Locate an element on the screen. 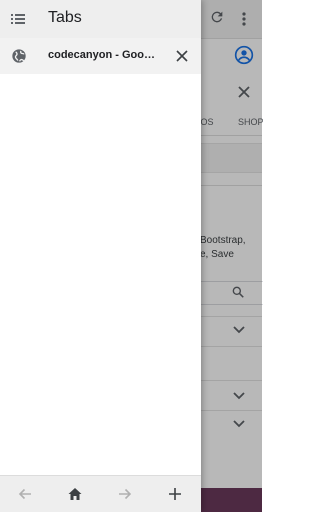  arrow-left-icon is located at coordinates (25, 494).